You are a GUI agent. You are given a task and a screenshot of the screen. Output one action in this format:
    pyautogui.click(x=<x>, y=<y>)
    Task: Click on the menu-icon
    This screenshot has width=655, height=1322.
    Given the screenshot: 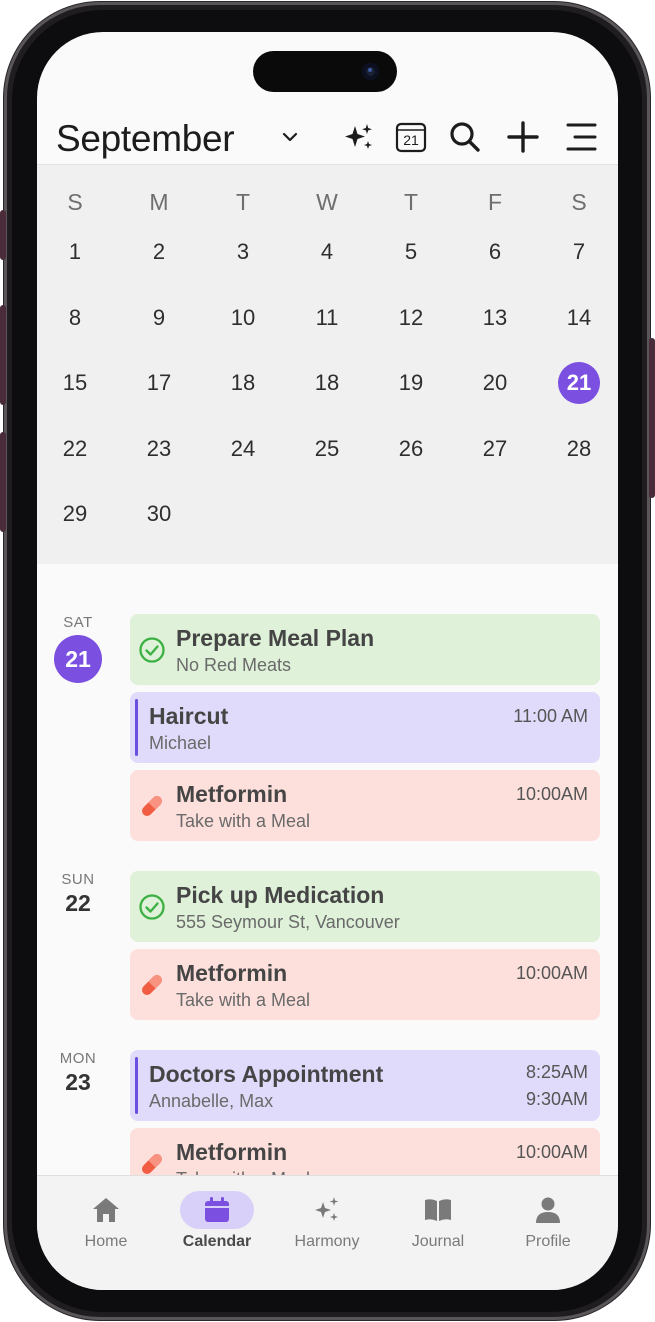 What is the action you would take?
    pyautogui.click(x=581, y=137)
    